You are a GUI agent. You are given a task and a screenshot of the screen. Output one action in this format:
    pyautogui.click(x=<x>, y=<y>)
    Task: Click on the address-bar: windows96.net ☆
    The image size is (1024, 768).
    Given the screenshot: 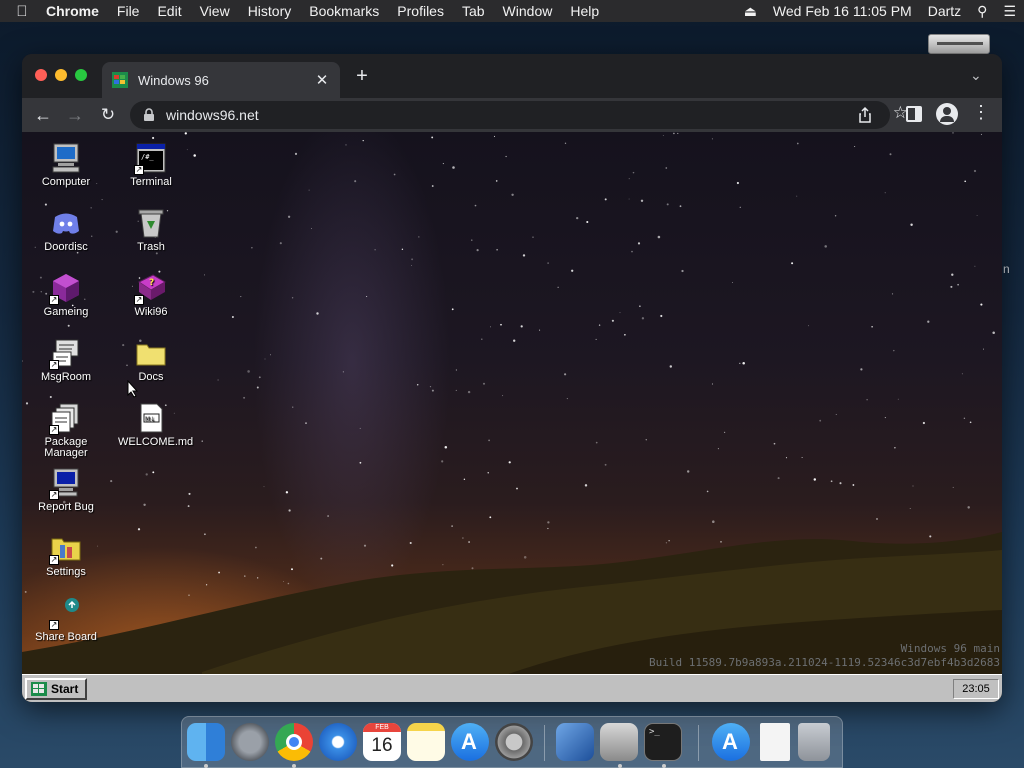 What is the action you would take?
    pyautogui.click(x=519, y=115)
    